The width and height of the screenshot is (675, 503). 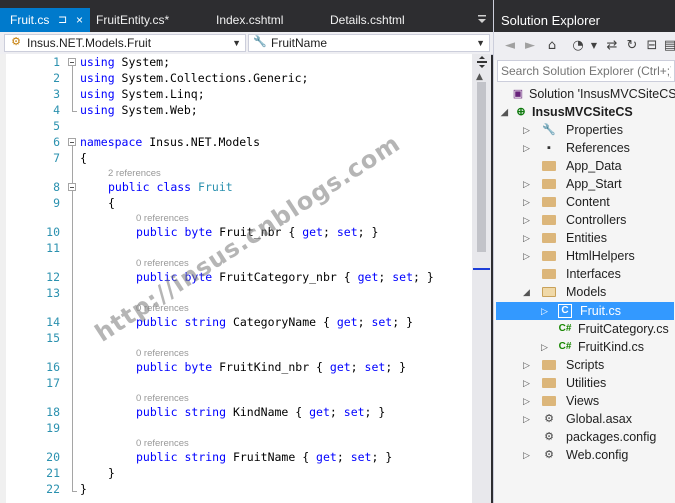 I want to click on search-input, so click(x=586, y=71).